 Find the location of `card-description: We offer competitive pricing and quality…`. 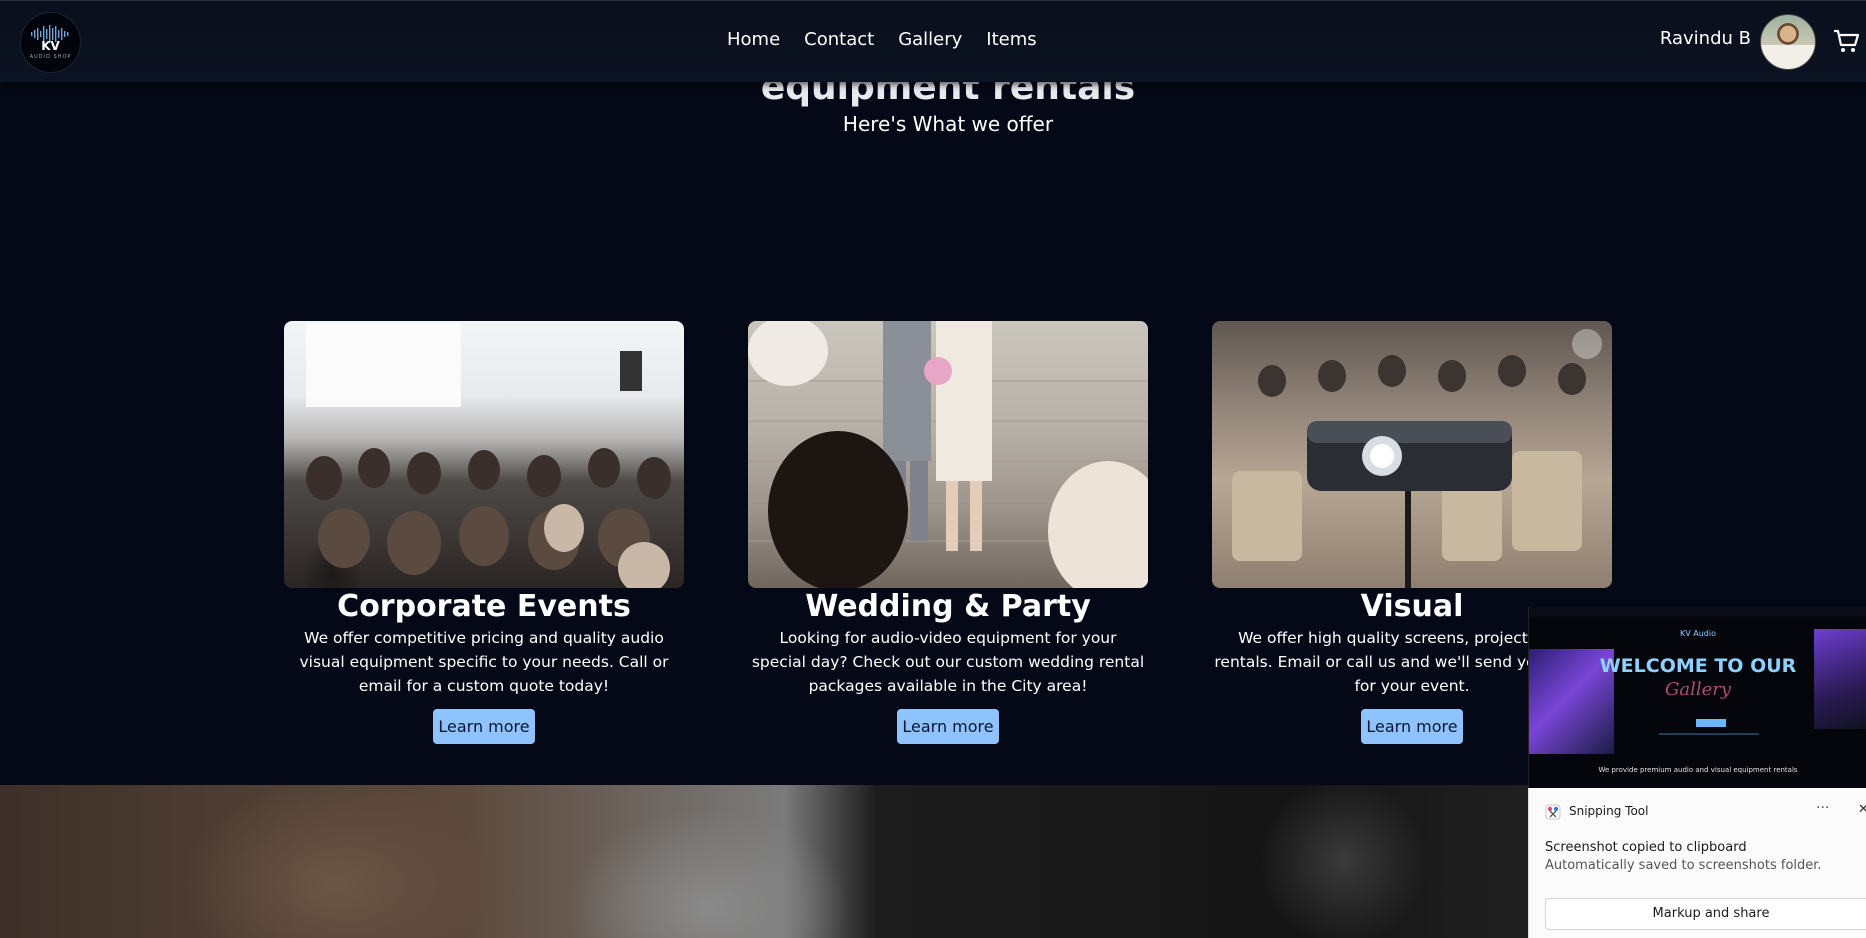

card-description: We offer competitive pricing and quality… is located at coordinates (484, 662).